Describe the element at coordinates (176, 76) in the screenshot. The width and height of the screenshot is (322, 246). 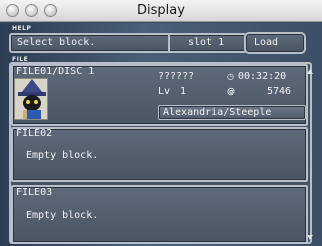
I see `character-name: ??????` at that location.